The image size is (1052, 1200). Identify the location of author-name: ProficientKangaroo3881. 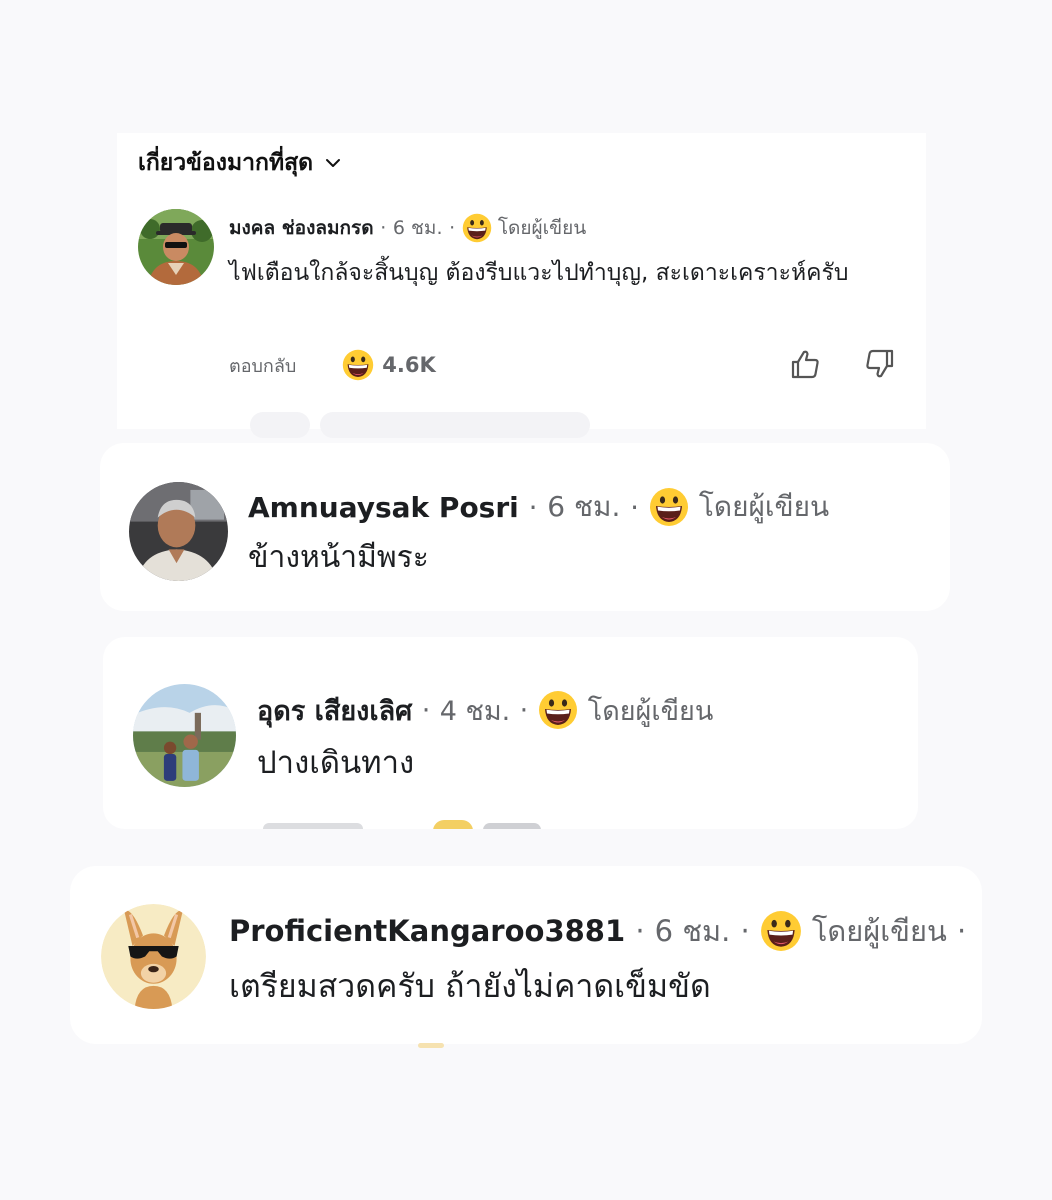
(427, 931).